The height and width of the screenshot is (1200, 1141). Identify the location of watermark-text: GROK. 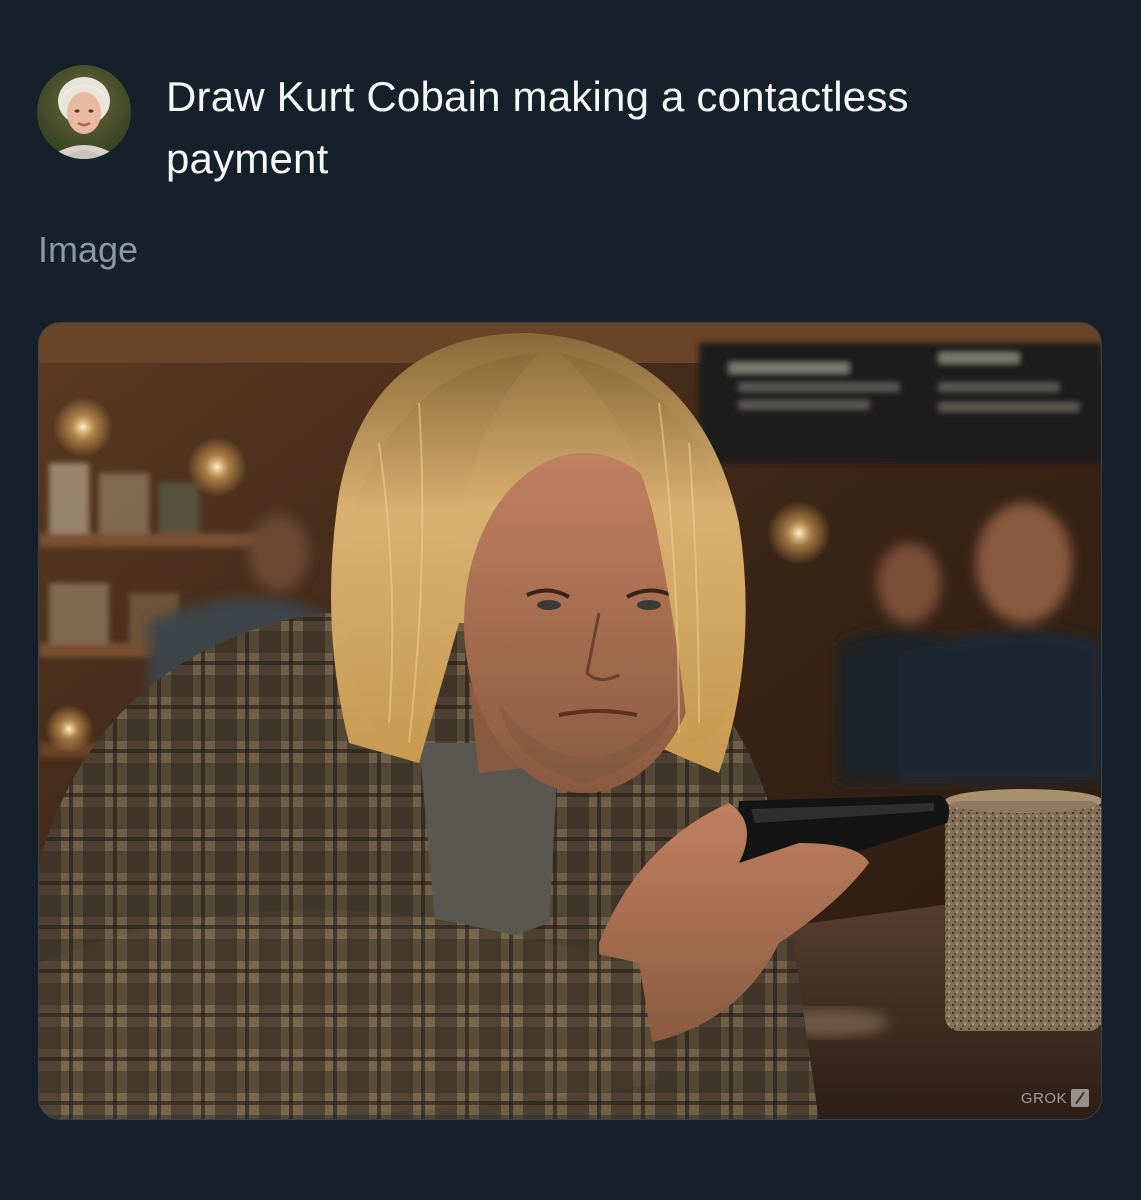
(1043, 1098).